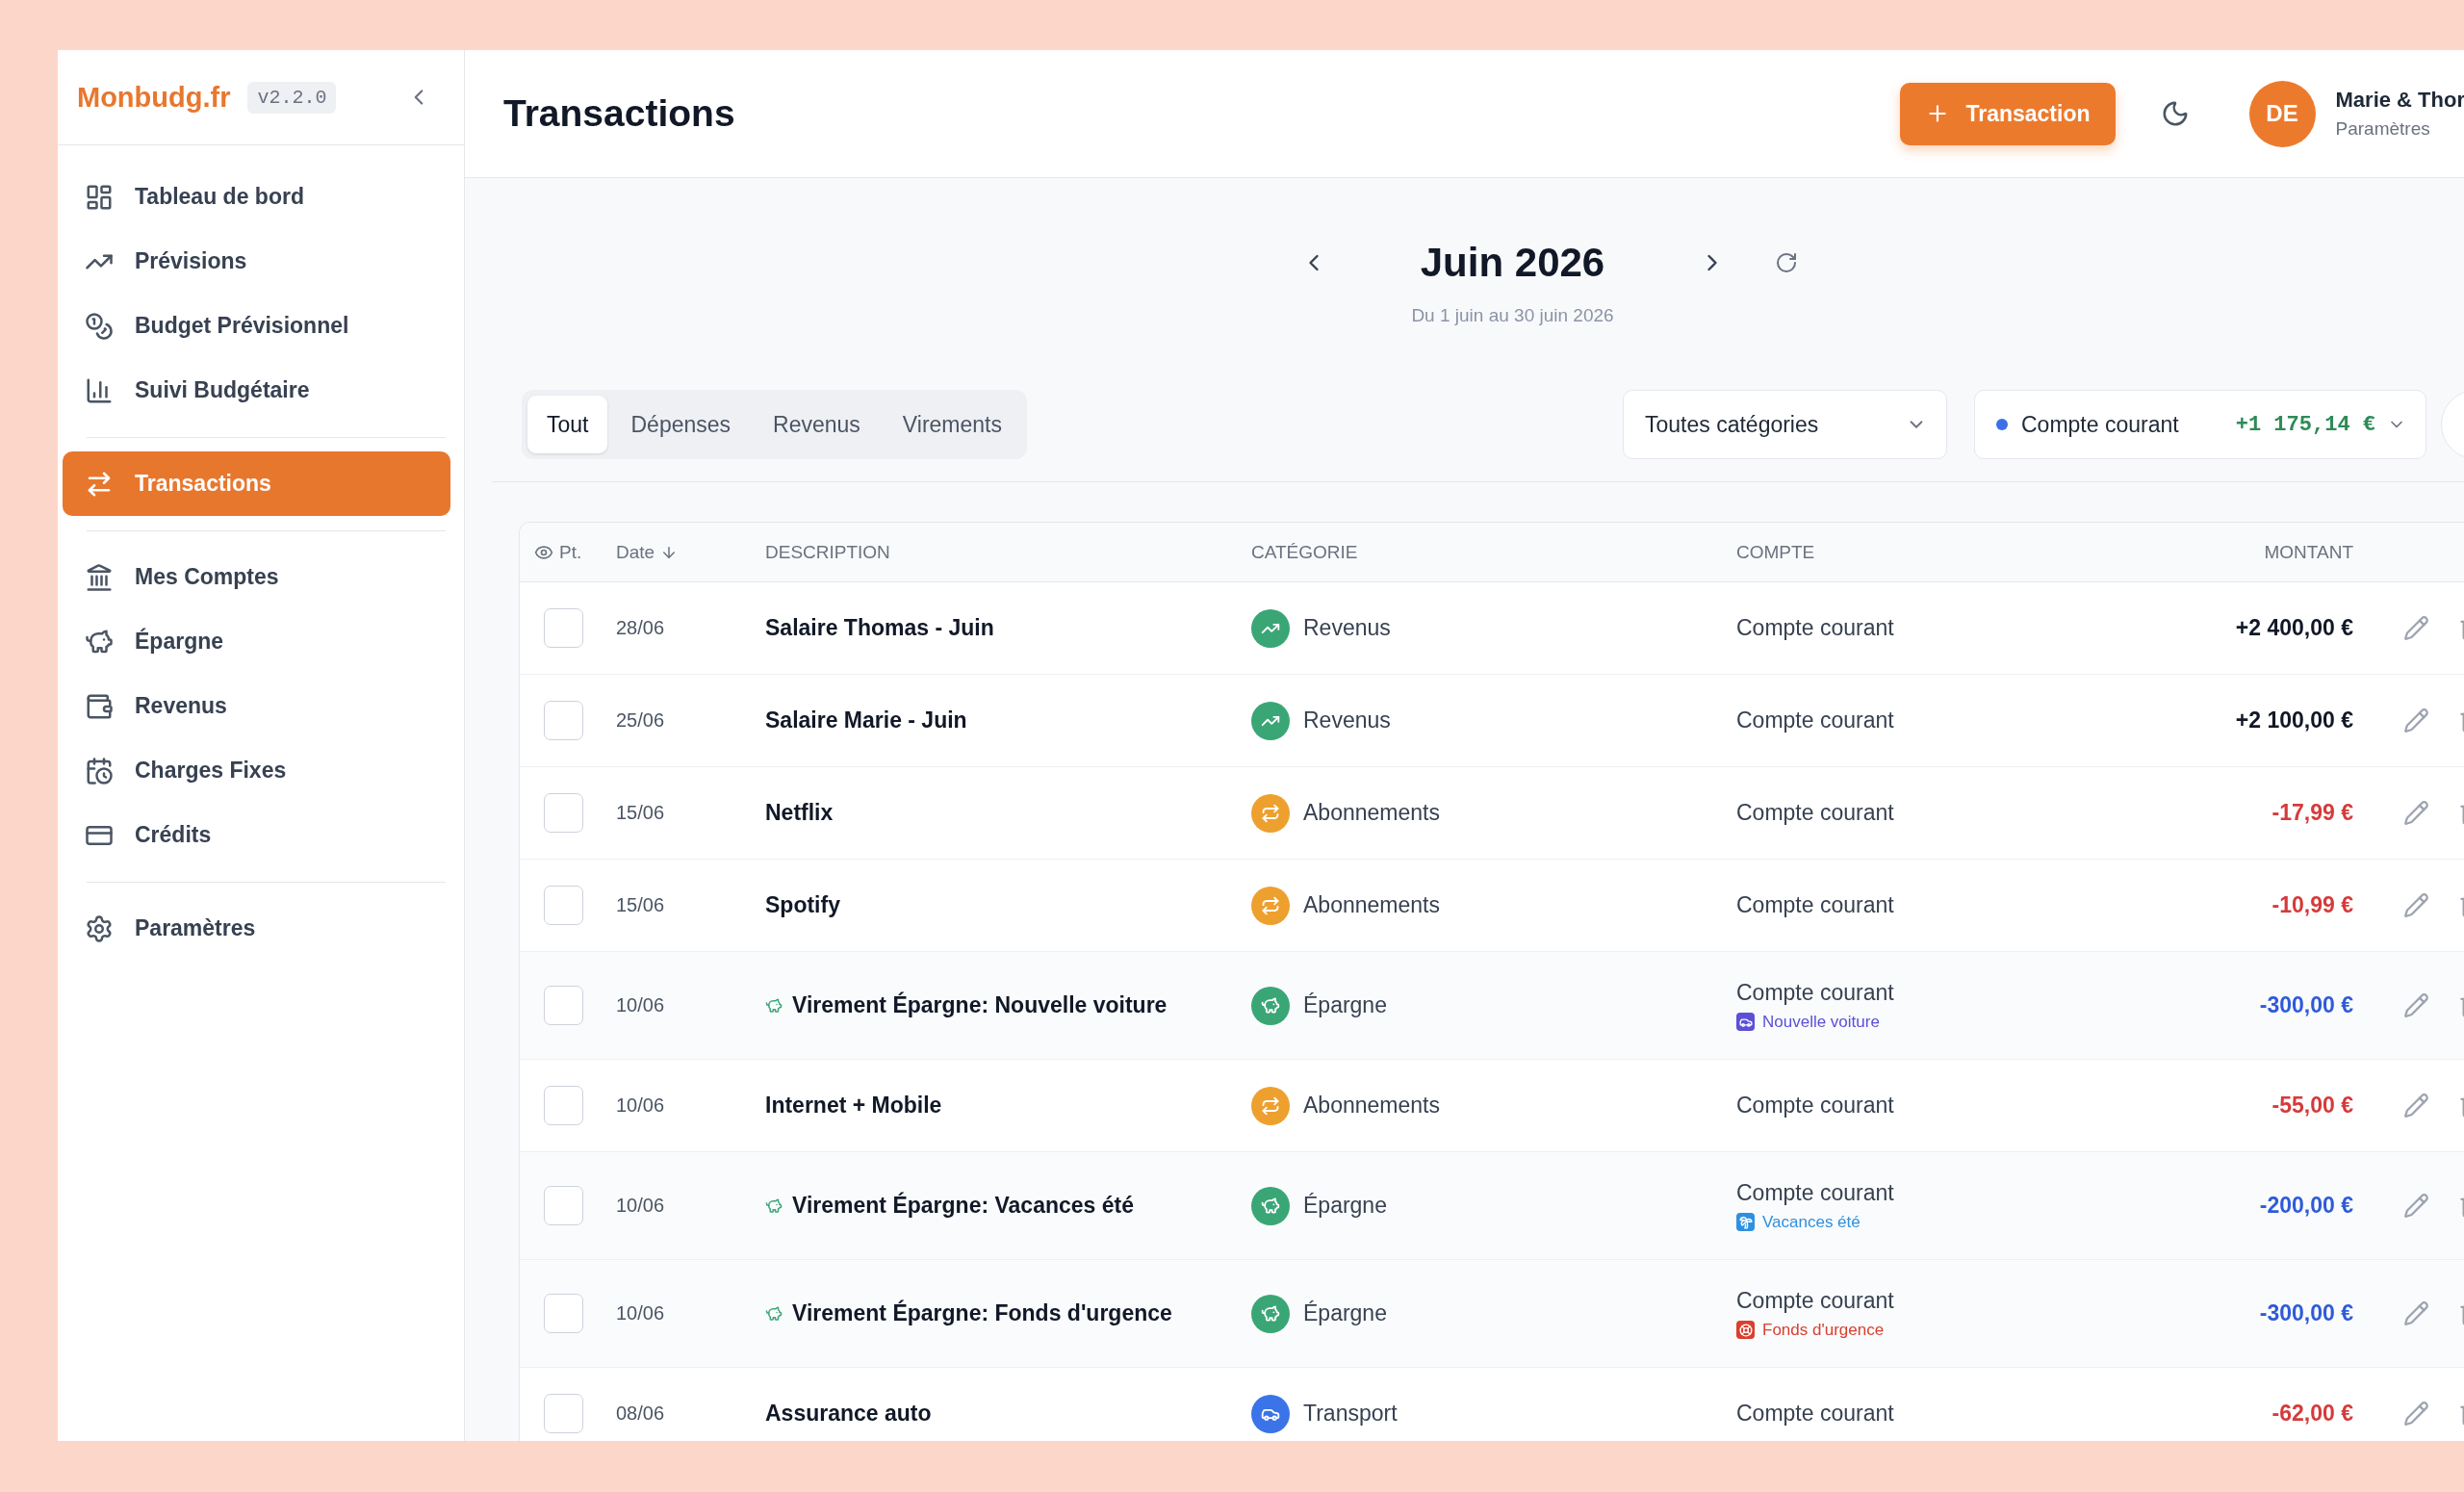 The image size is (2464, 1492). What do you see at coordinates (567, 424) in the screenshot?
I see `filter-tab: Tout` at bounding box center [567, 424].